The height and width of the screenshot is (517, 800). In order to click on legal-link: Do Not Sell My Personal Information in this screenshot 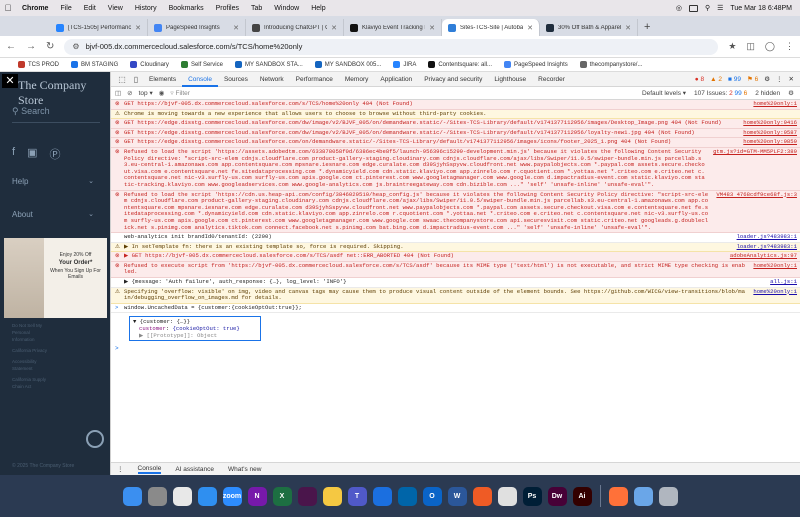, I will do `click(32, 332)`.